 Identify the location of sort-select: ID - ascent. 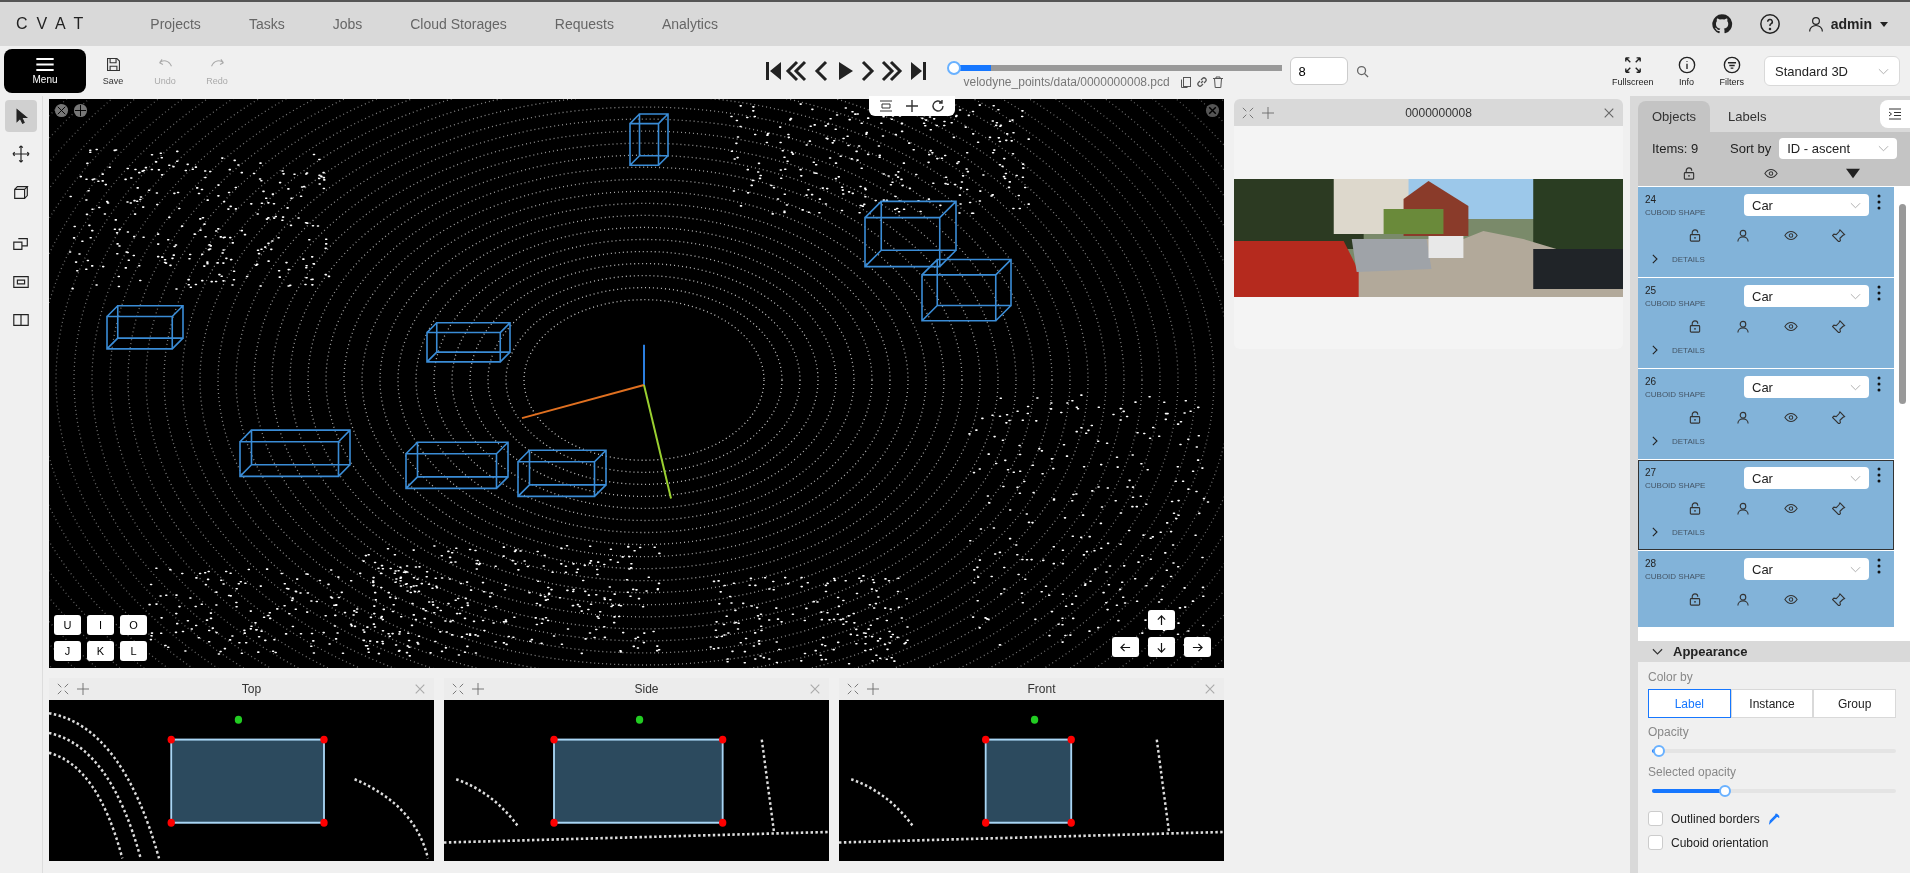
(1838, 148).